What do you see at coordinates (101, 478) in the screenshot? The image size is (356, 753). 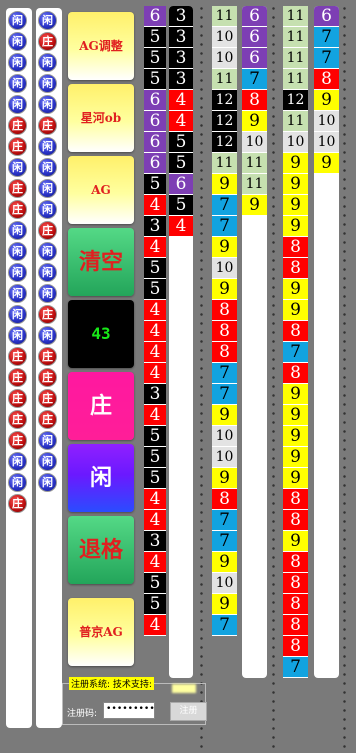 I see `player-button: 闲` at bounding box center [101, 478].